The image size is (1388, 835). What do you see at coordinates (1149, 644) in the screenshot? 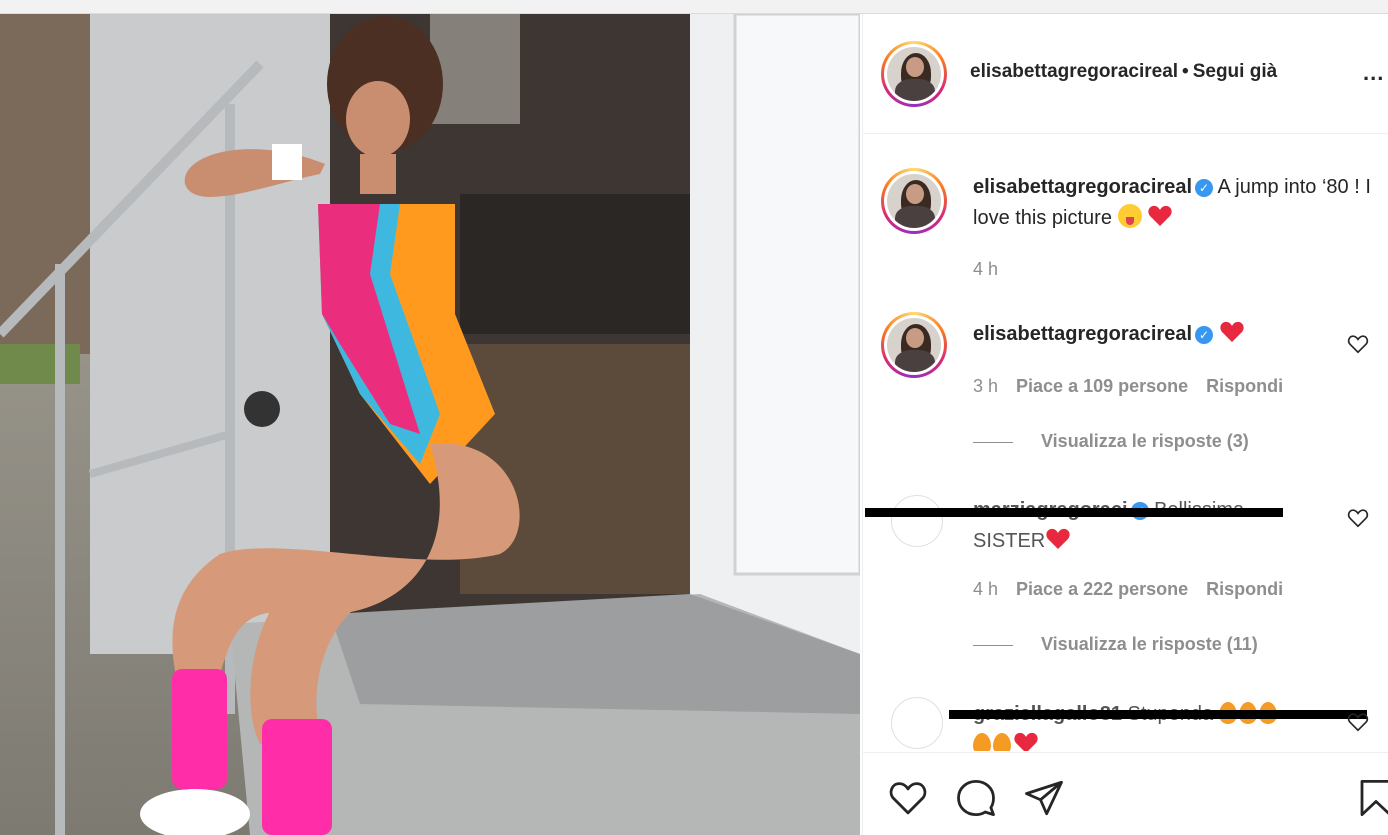
I see `view-replies-label: Visualizza le risposte (11)` at bounding box center [1149, 644].